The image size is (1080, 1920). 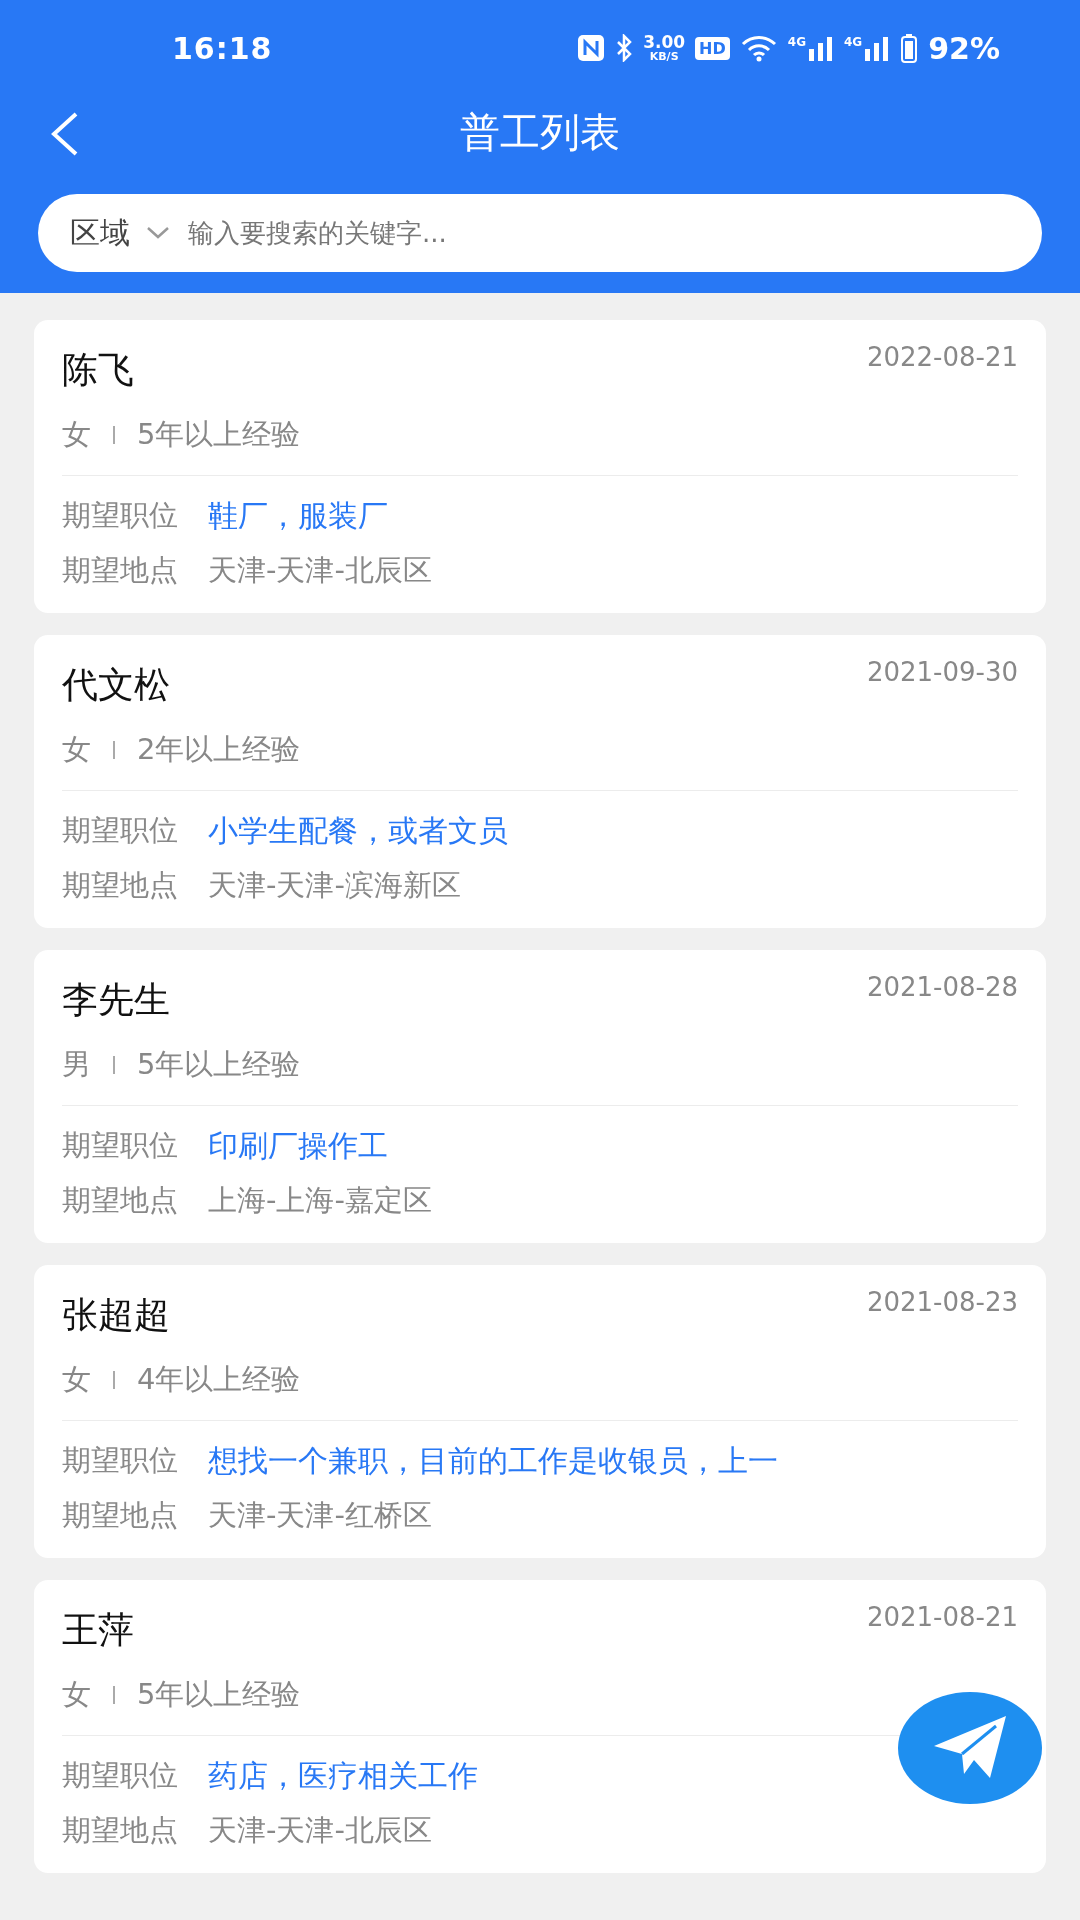 What do you see at coordinates (540, 781) in the screenshot?
I see `worker-card: 代文松 2021-09-30 女 2年以上经验 期望职位 小学生配餐，或者文员 期望地点 天津-天津-滨海新区` at bounding box center [540, 781].